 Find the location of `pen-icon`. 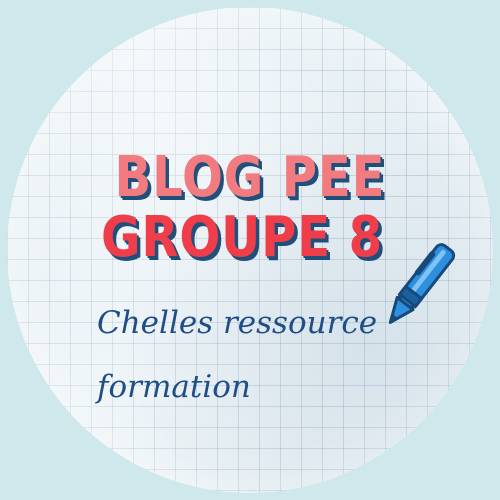

pen-icon is located at coordinates (422, 283).